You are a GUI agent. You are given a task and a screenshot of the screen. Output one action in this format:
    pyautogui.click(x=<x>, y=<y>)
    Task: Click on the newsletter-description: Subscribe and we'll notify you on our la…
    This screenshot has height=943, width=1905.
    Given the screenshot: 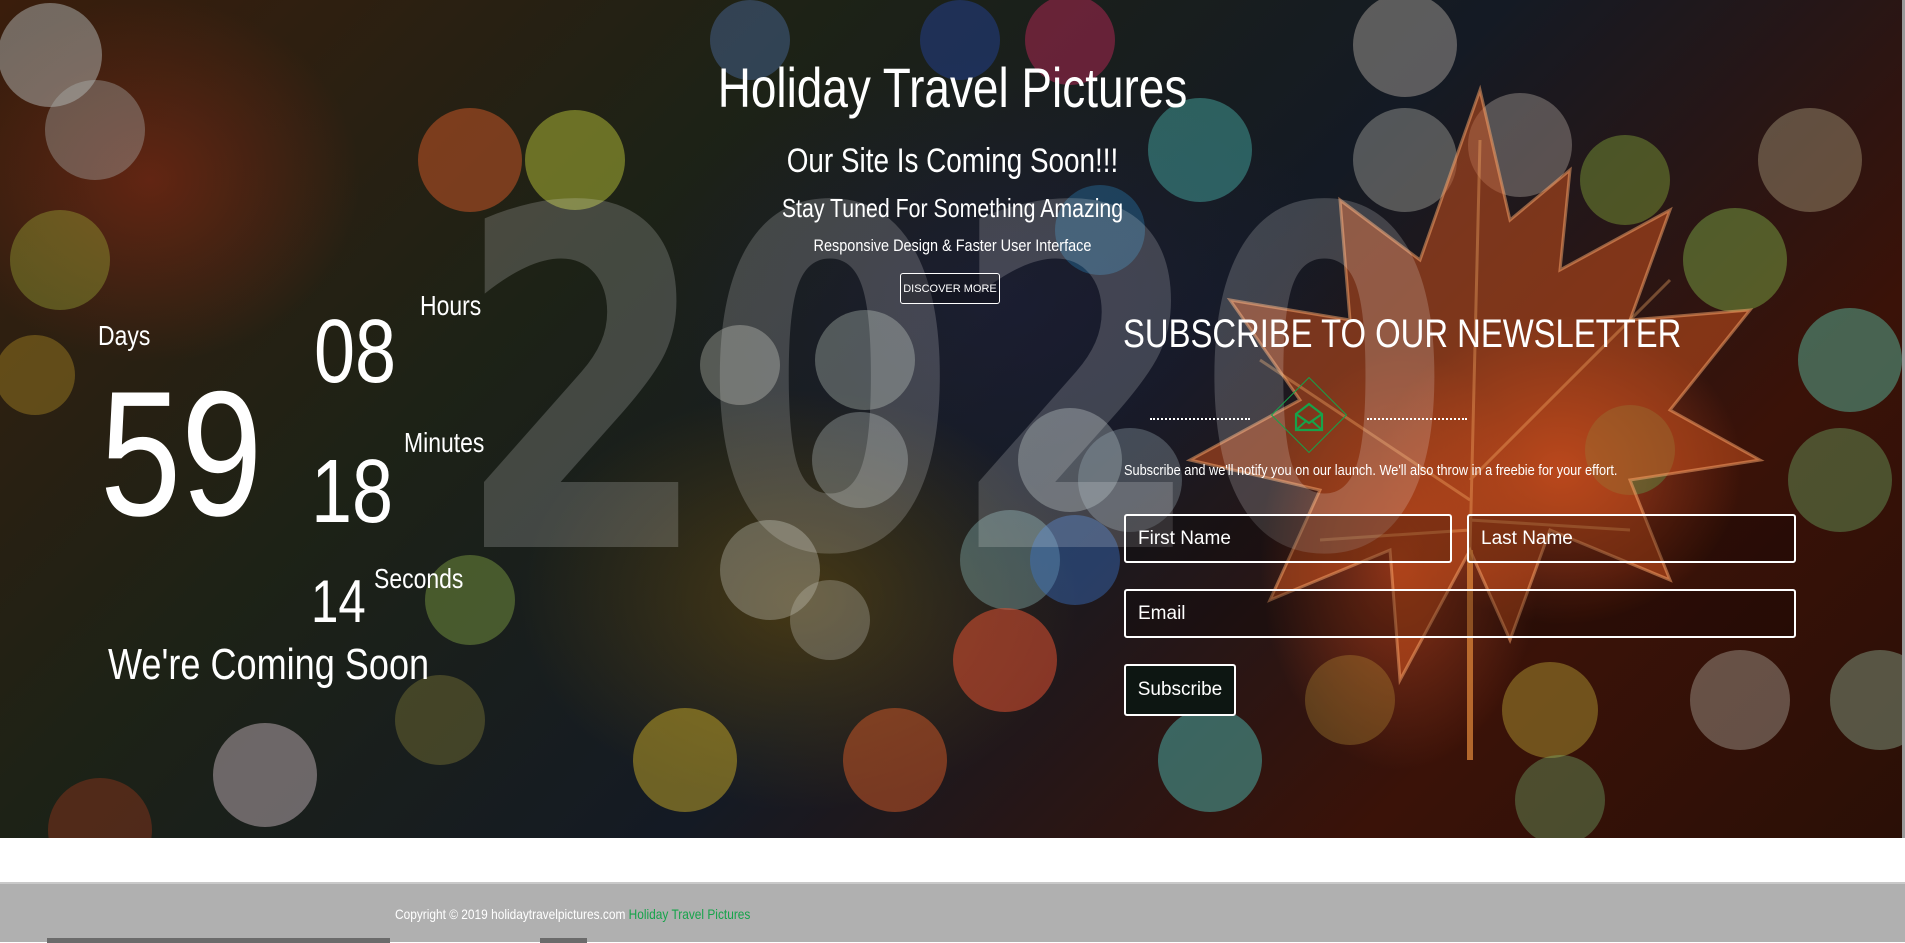 What is the action you would take?
    pyautogui.click(x=1371, y=470)
    